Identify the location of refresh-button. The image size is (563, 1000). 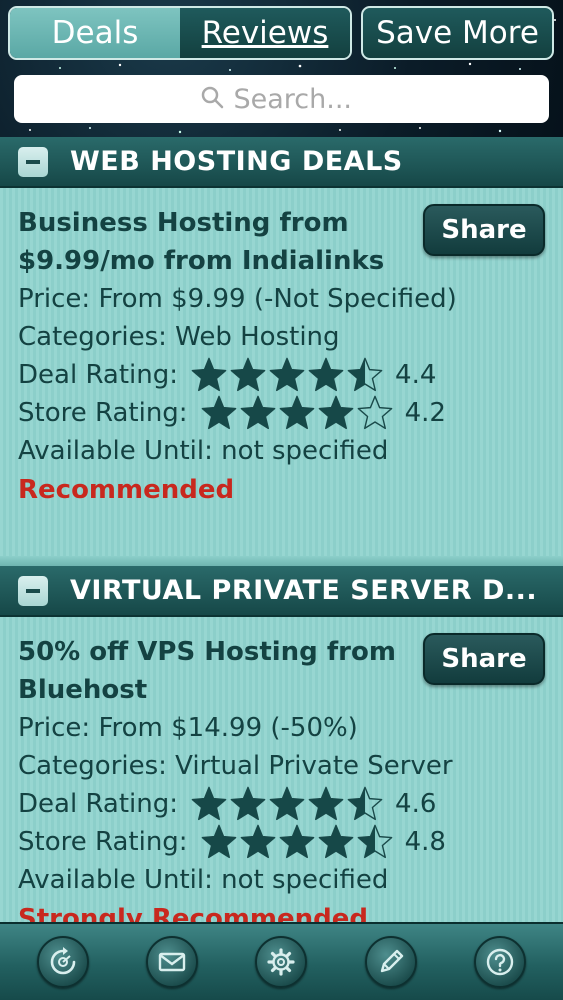
(62, 962).